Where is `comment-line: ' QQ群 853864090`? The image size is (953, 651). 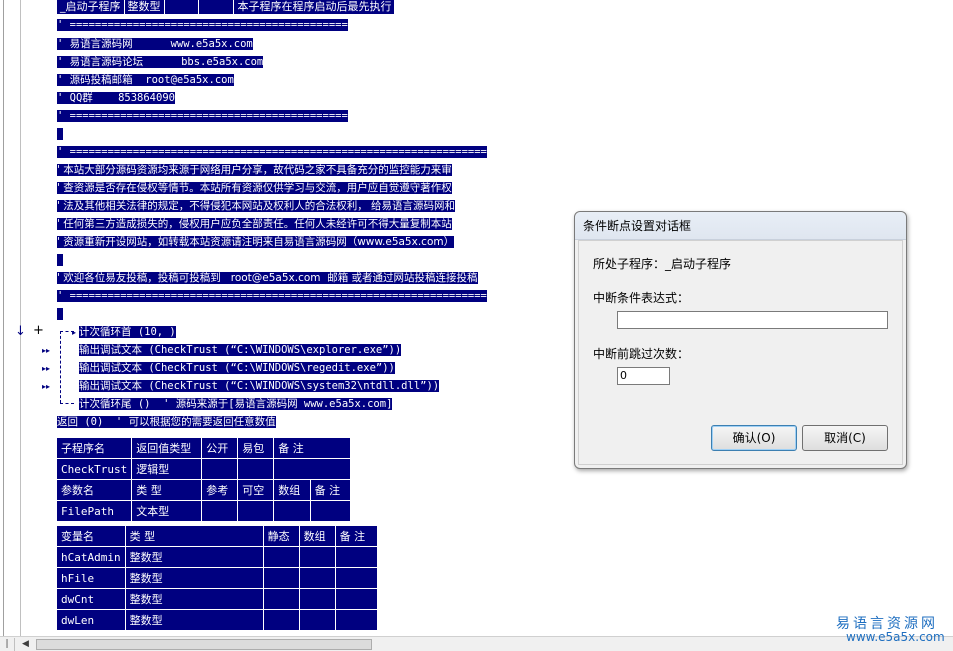
comment-line: ' QQ群 853864090 is located at coordinates (116, 98).